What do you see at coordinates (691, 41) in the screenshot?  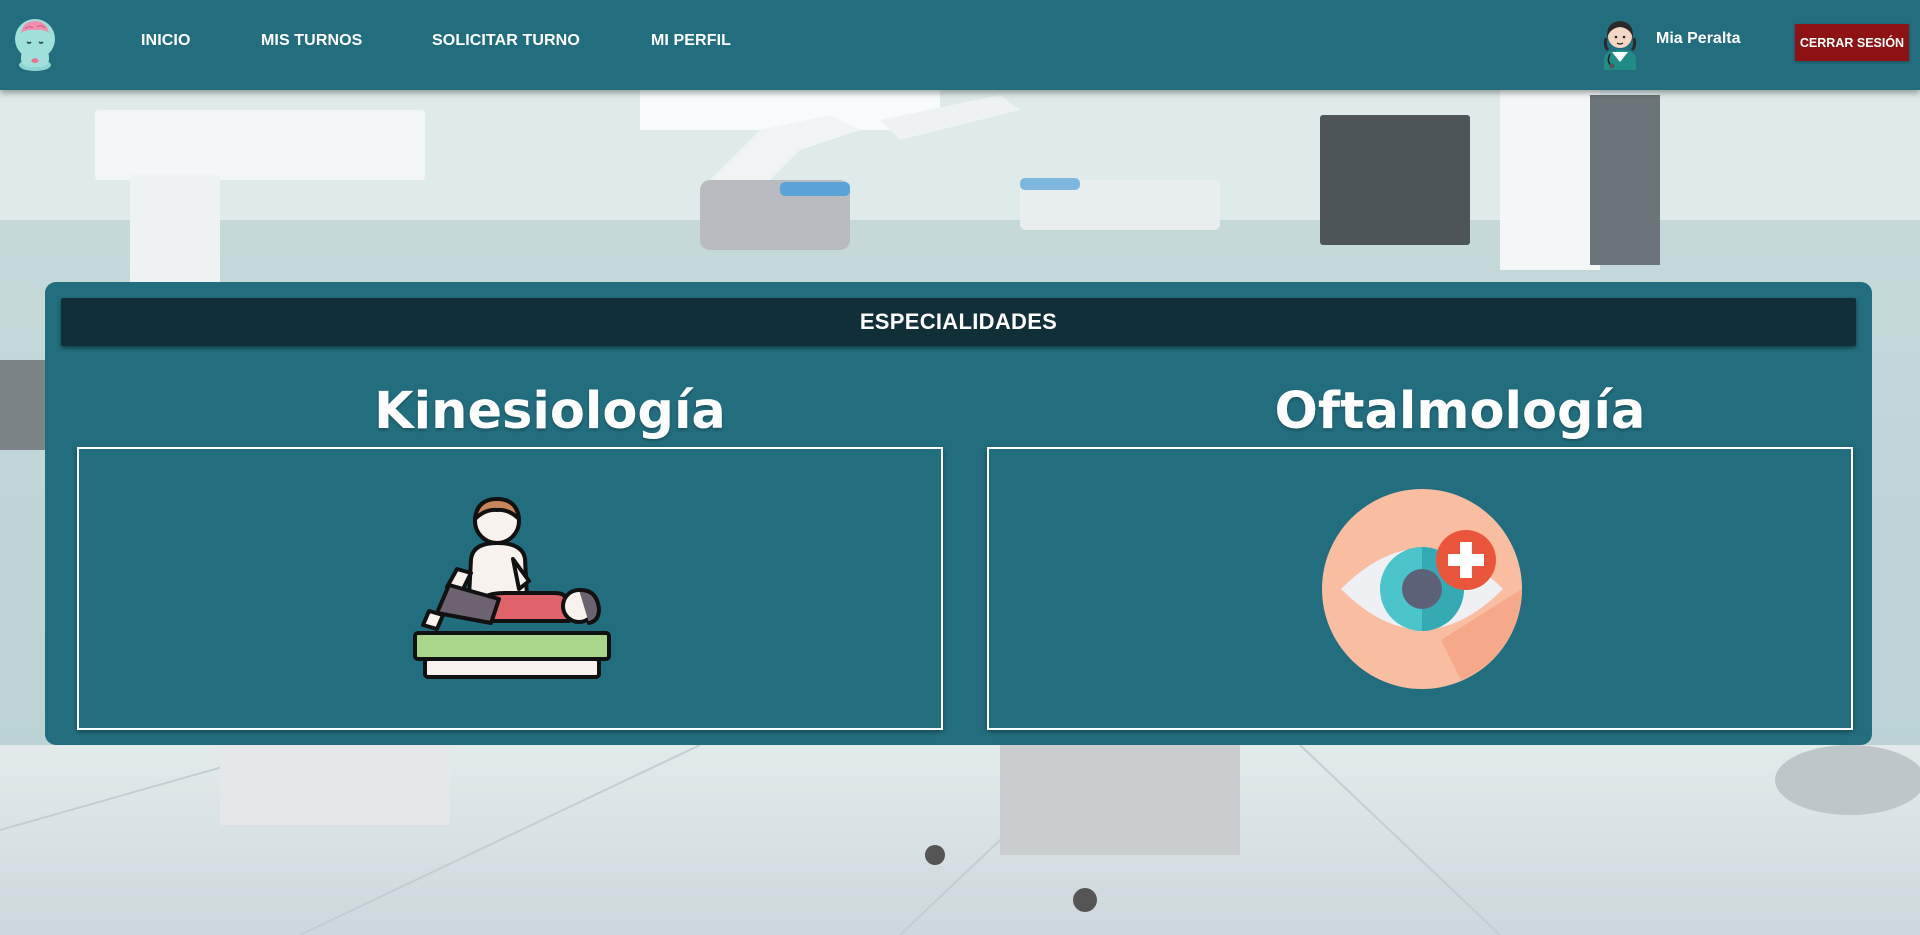 I see `nav-mi-perfil: MI PERFIL` at bounding box center [691, 41].